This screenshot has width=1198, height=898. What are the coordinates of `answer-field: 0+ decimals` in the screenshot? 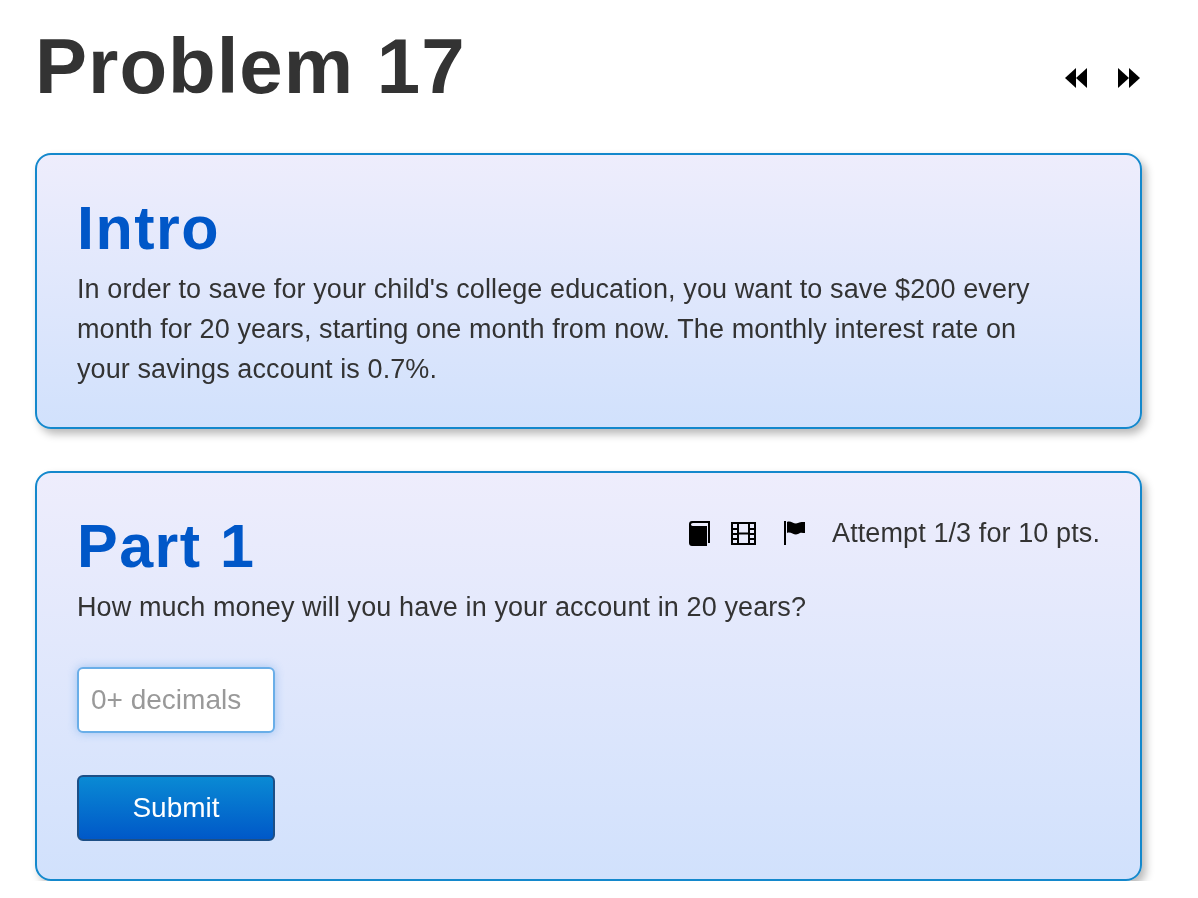 It's located at (176, 700).